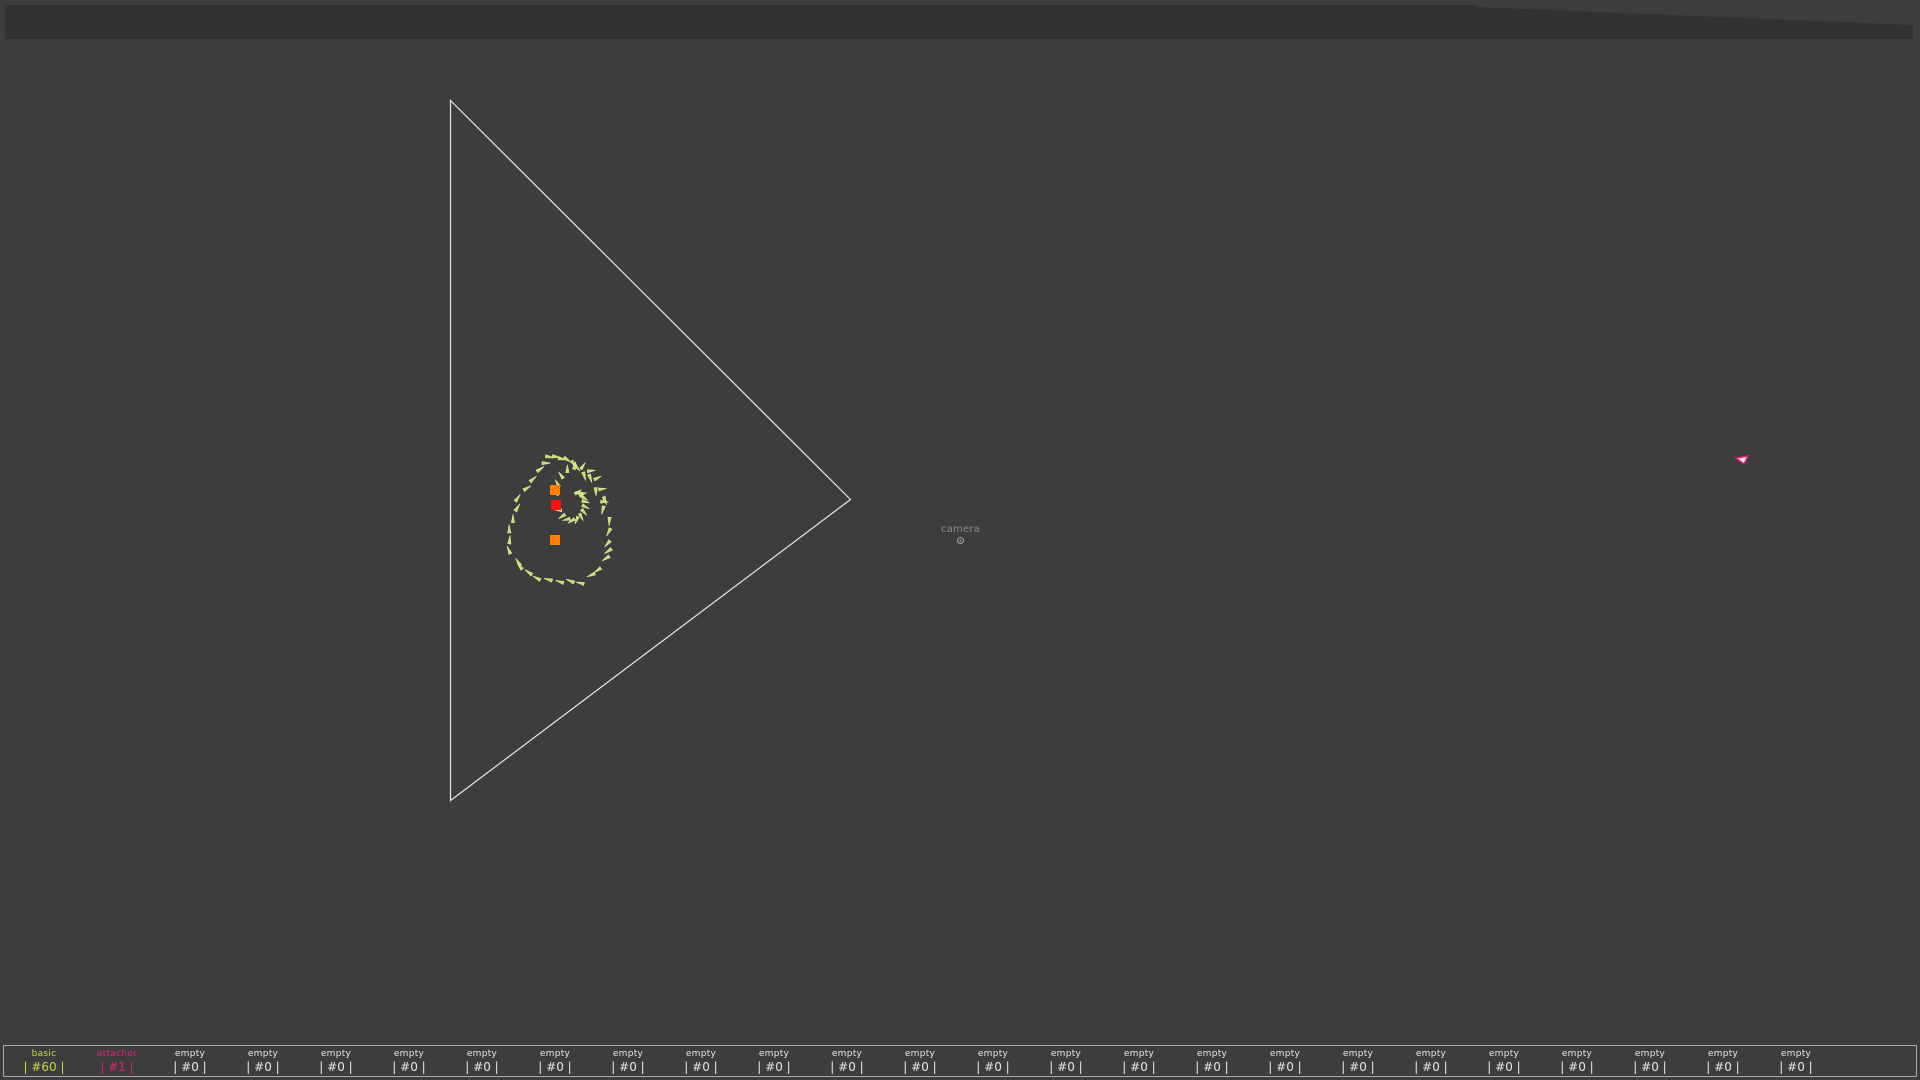  What do you see at coordinates (556, 505) in the screenshot?
I see `red-marker` at bounding box center [556, 505].